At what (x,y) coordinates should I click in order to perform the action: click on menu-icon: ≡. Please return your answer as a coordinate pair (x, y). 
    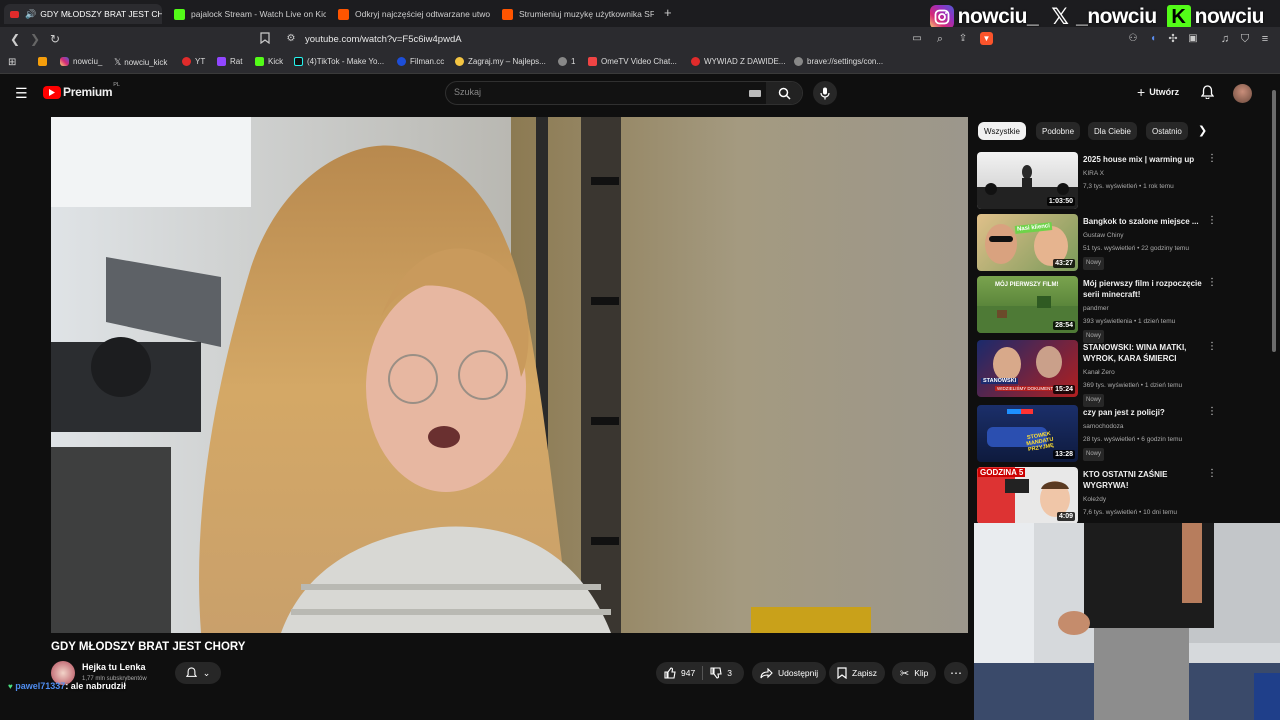
    Looking at the image, I should click on (1265, 39).